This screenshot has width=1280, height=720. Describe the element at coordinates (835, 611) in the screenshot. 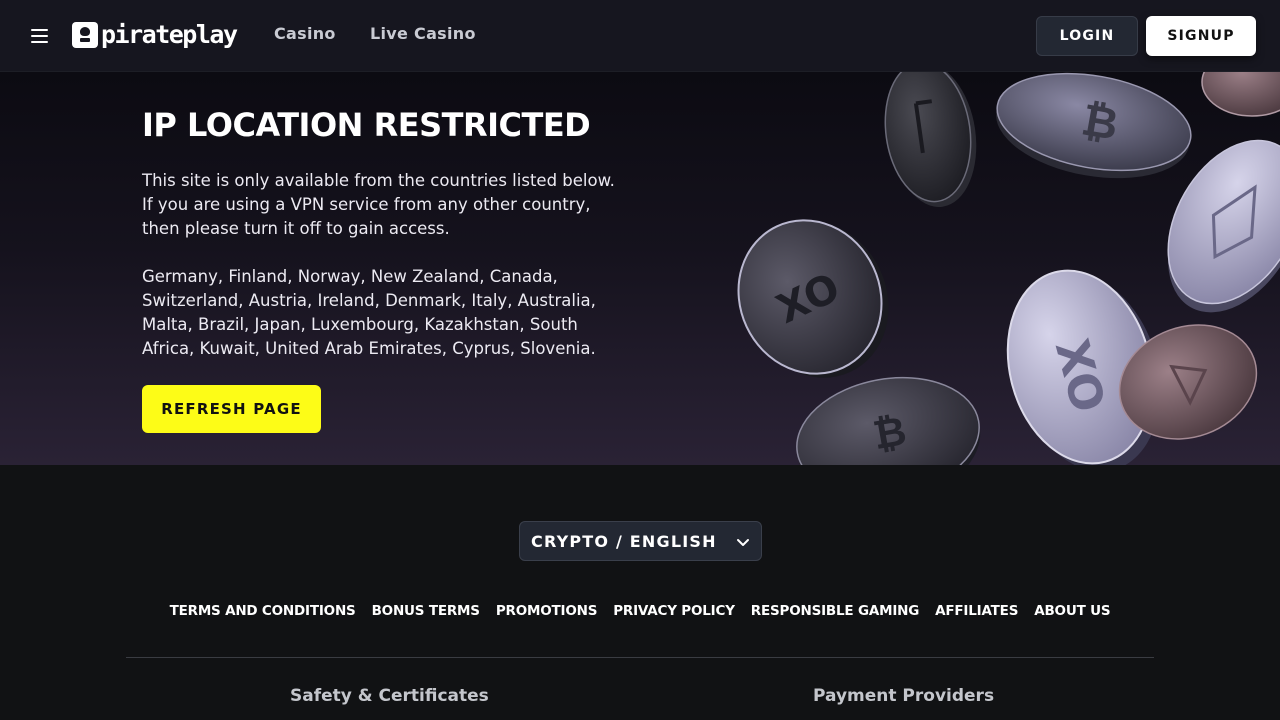

I see `footer-link-responsible-gaming: RESPONSIBLE GAMING` at that location.